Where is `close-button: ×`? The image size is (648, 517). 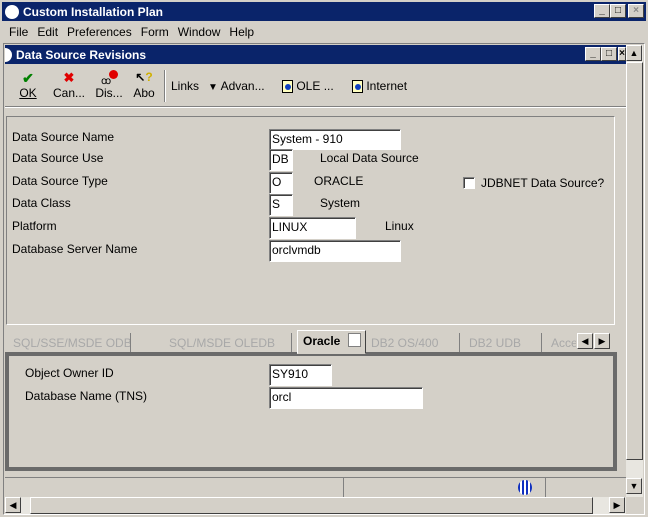
close-button: × is located at coordinates (636, 11).